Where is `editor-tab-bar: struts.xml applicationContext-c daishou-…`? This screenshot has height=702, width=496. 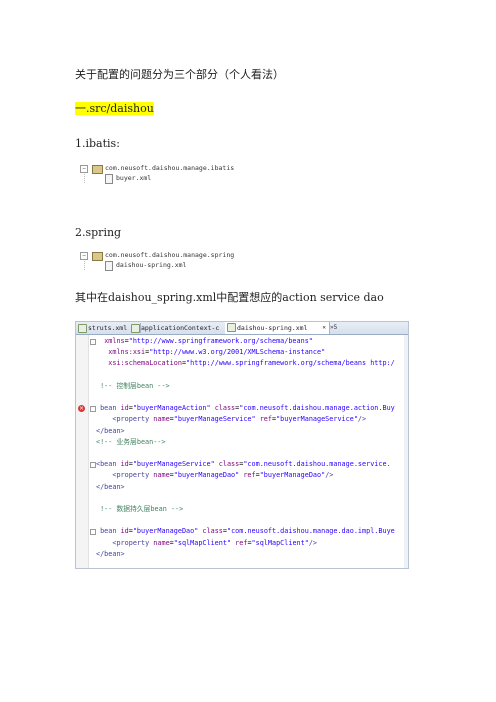 editor-tab-bar: struts.xml applicationContext-c daishou-… is located at coordinates (242, 328).